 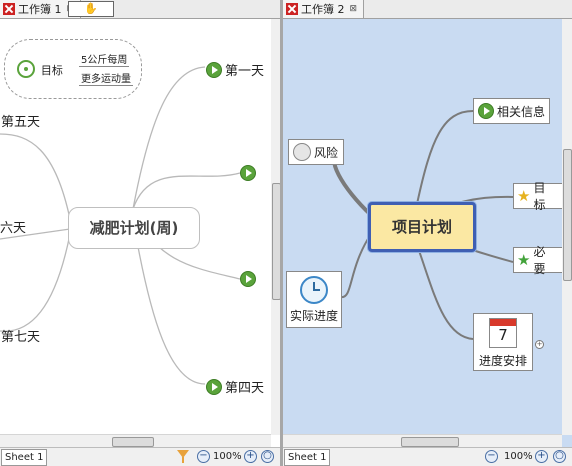 I want to click on topic-progress: 实际进度, so click(x=314, y=299).